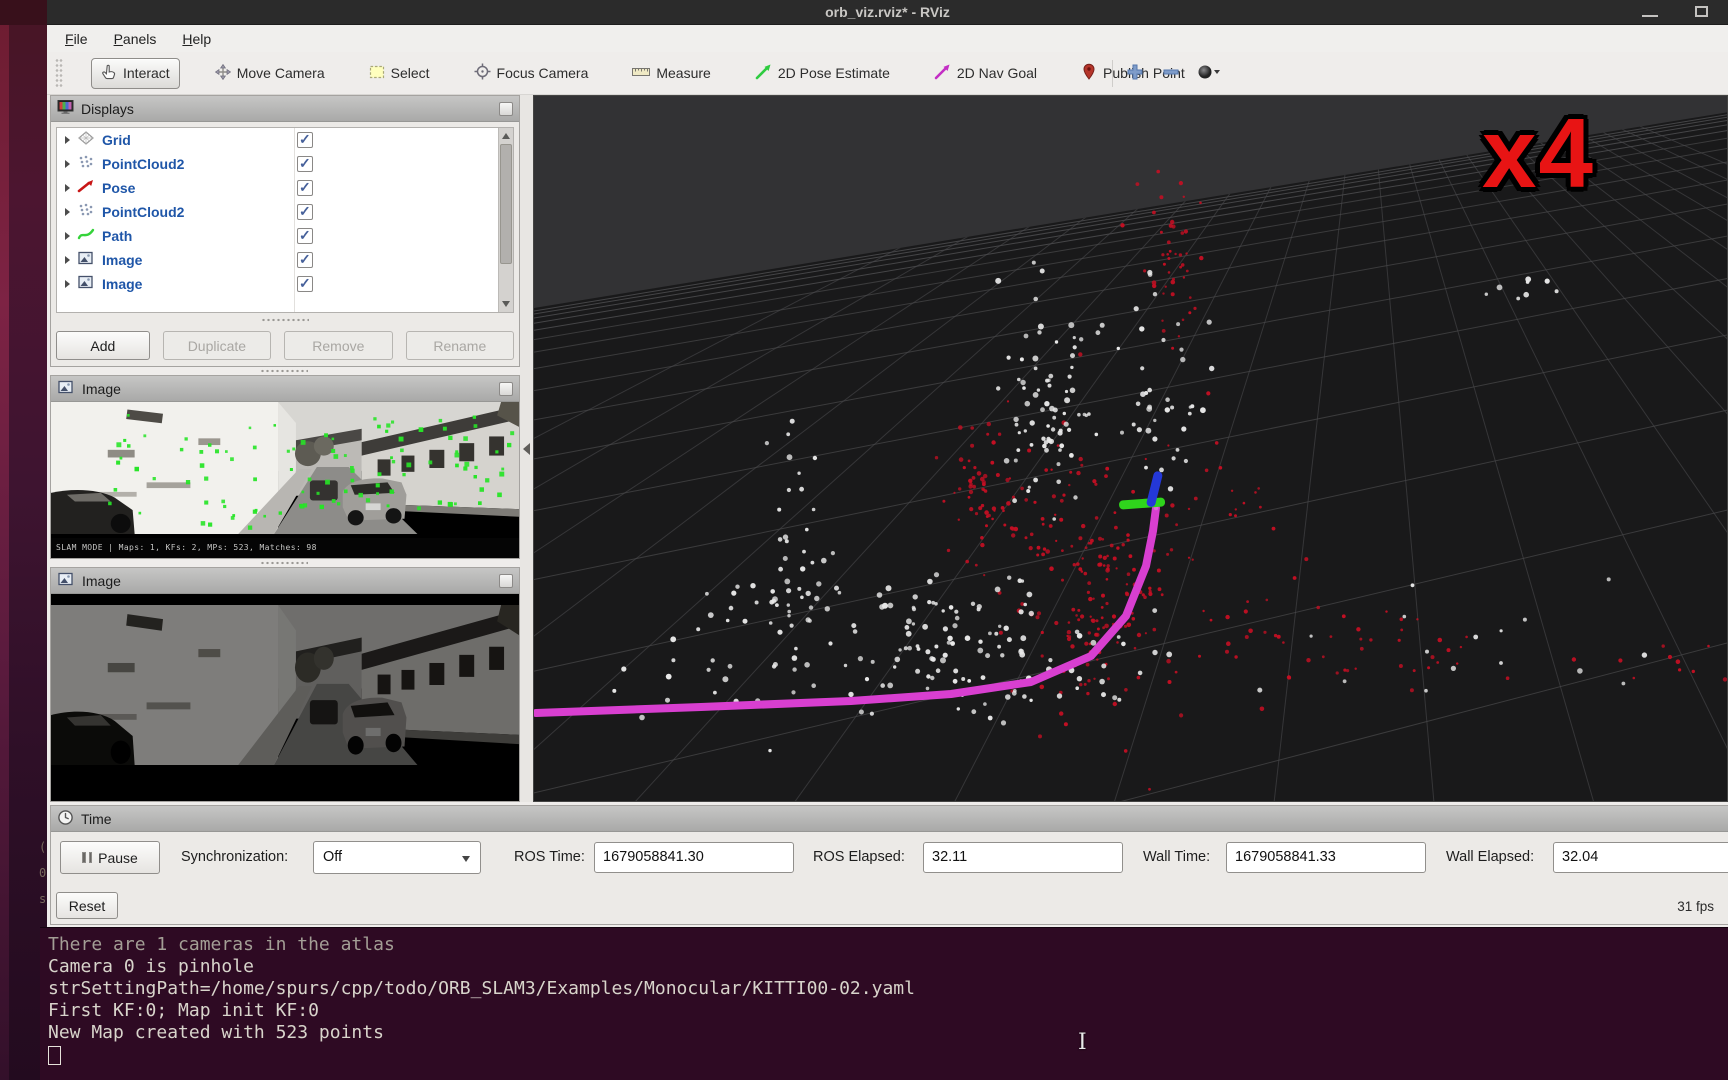  What do you see at coordinates (285, 140) in the screenshot?
I see `display-row-grid: Grid` at bounding box center [285, 140].